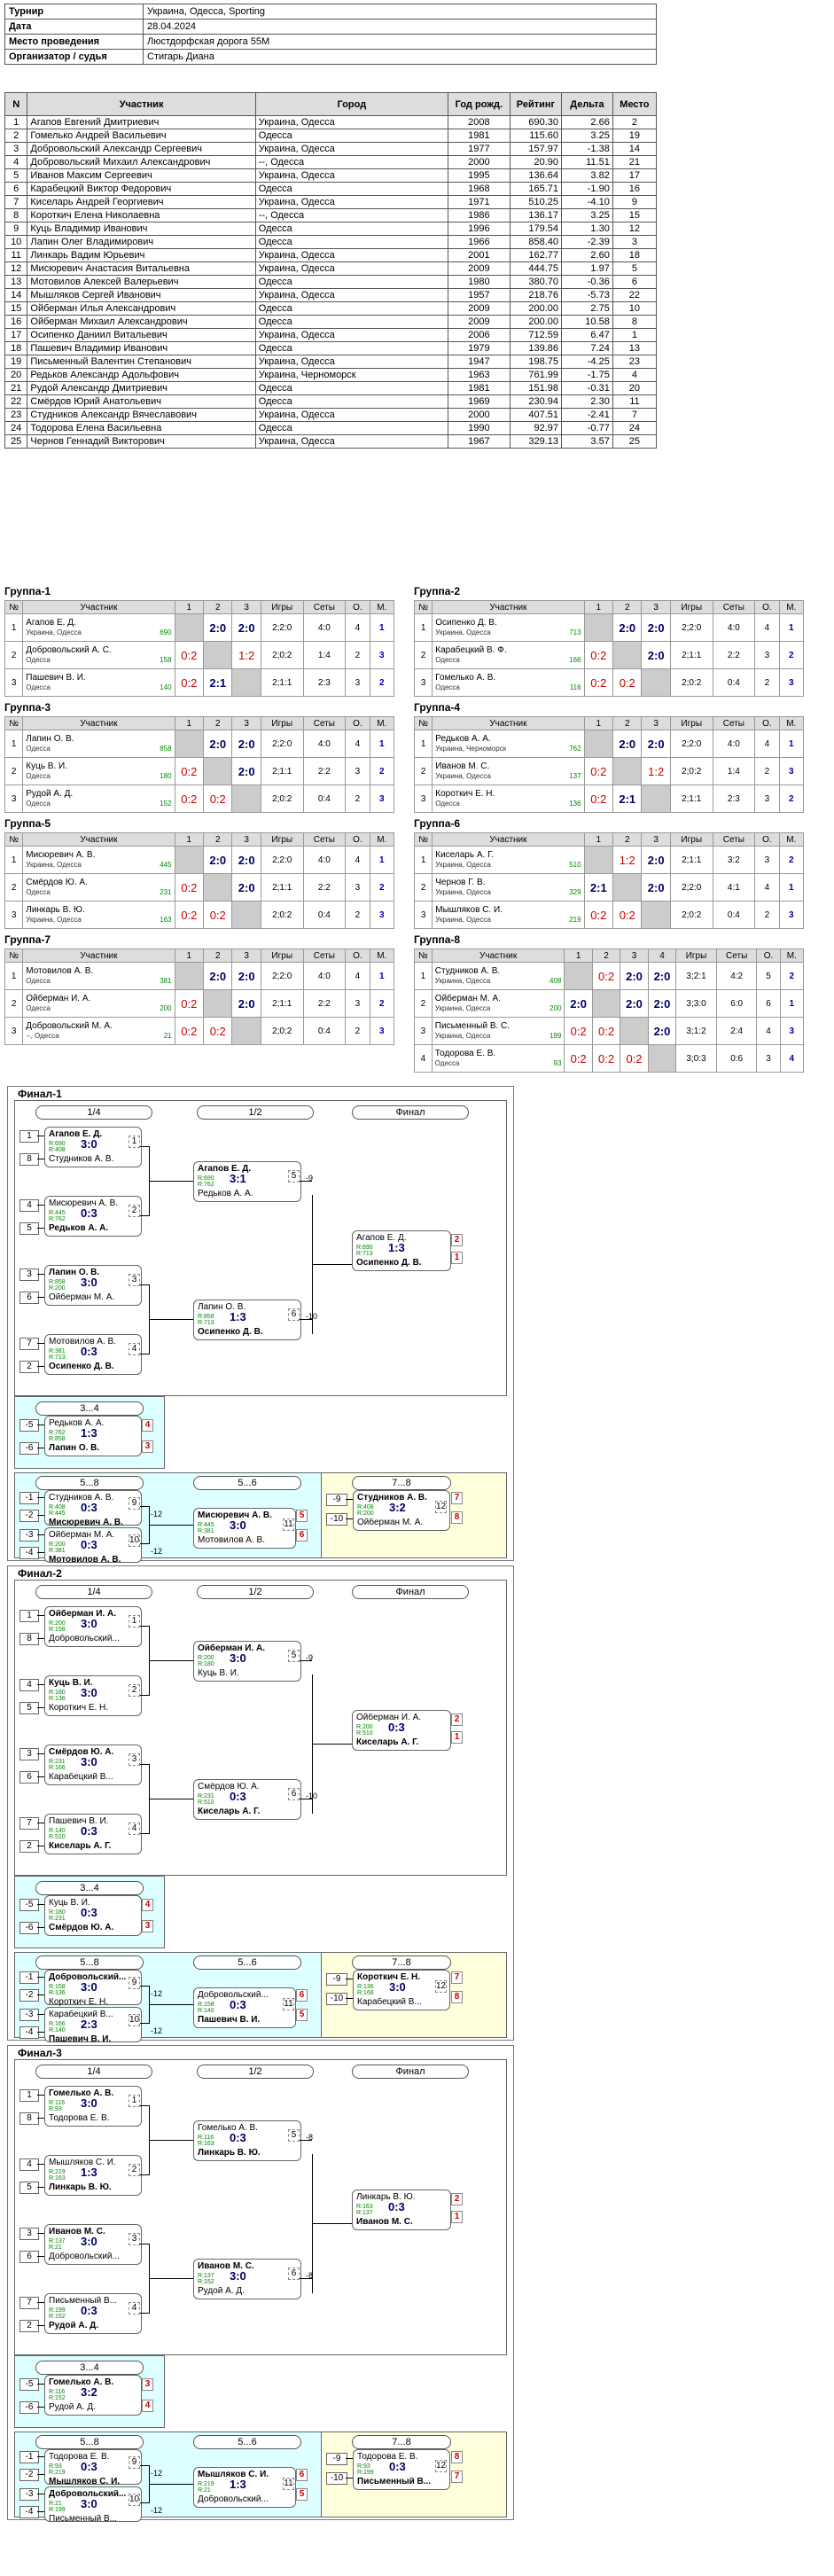  Describe the element at coordinates (58, 1987) in the screenshot. I see `rating-meta: R:158` at that location.